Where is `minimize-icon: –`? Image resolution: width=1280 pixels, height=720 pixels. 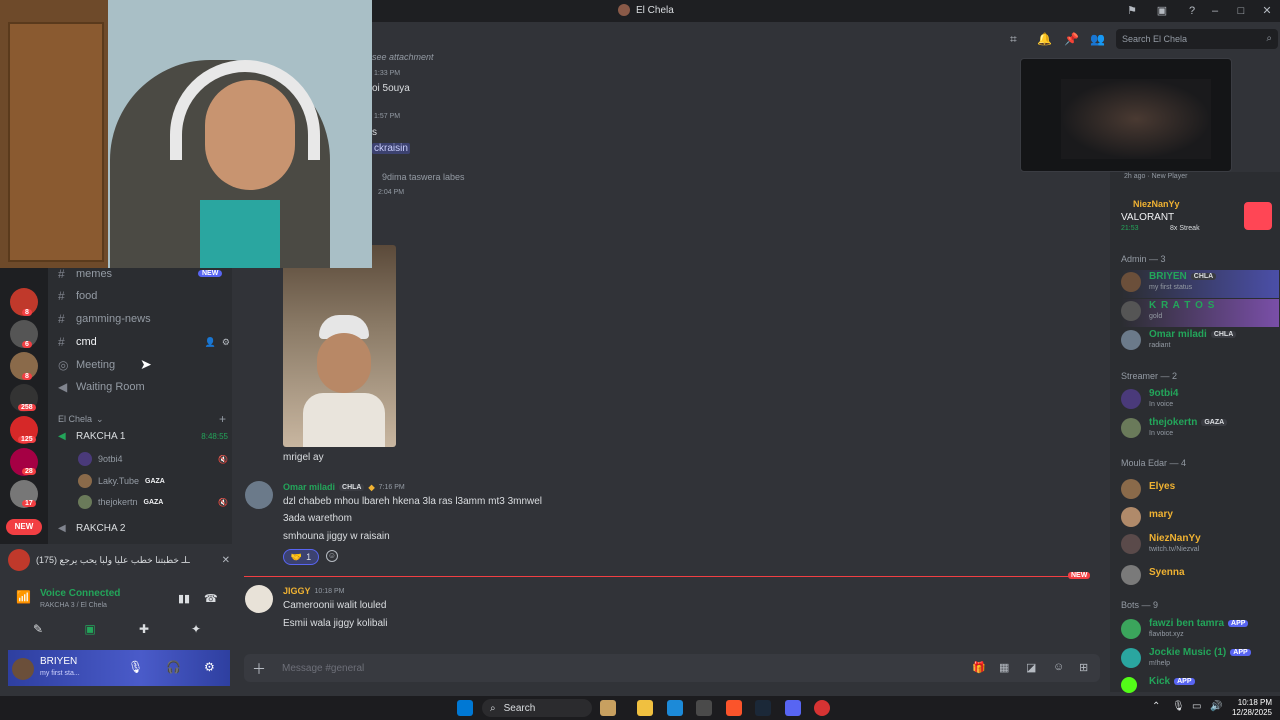 minimize-icon: – is located at coordinates (1215, 11).